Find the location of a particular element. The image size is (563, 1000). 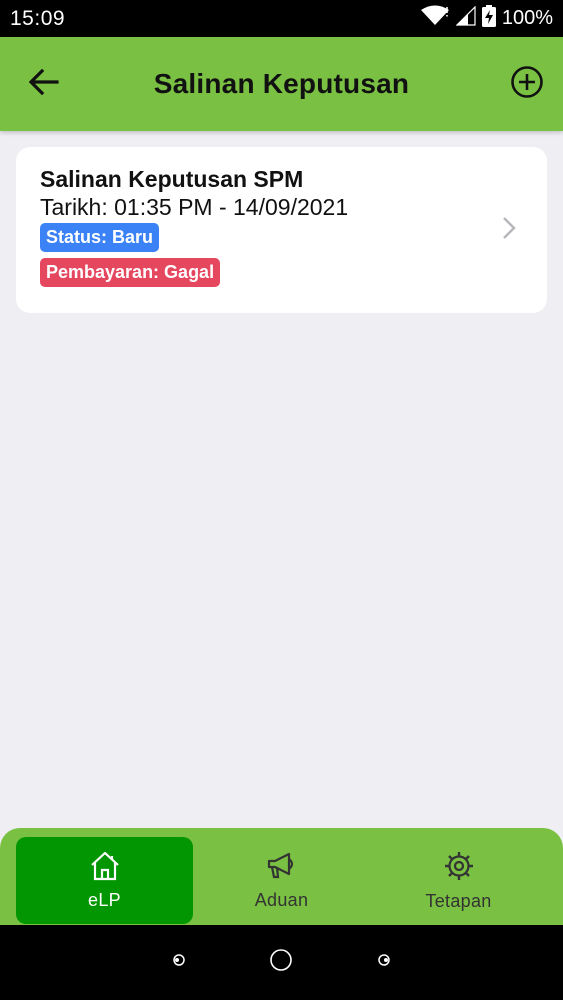

payment-badge: Pembayaran: Gagal is located at coordinates (130, 272).